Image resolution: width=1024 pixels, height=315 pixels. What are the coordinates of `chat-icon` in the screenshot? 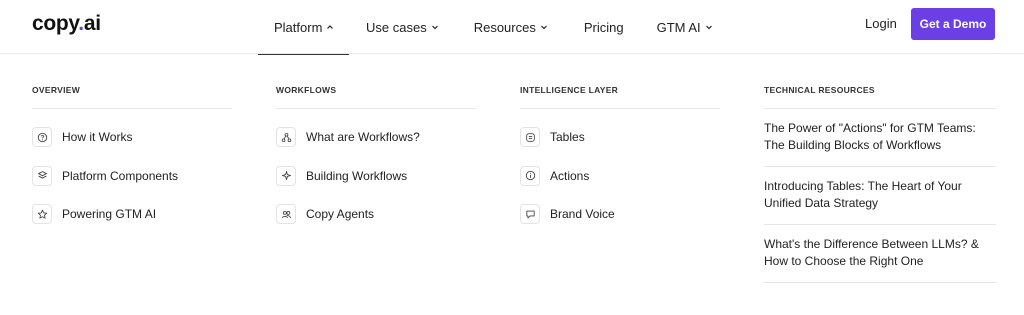 It's located at (530, 214).